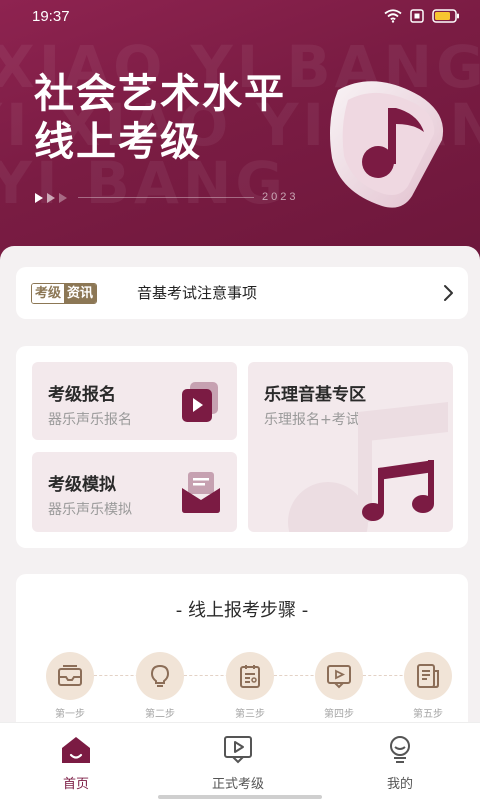 This screenshot has height=800, width=480. Describe the element at coordinates (240, 797) in the screenshot. I see `home-indicator` at that location.